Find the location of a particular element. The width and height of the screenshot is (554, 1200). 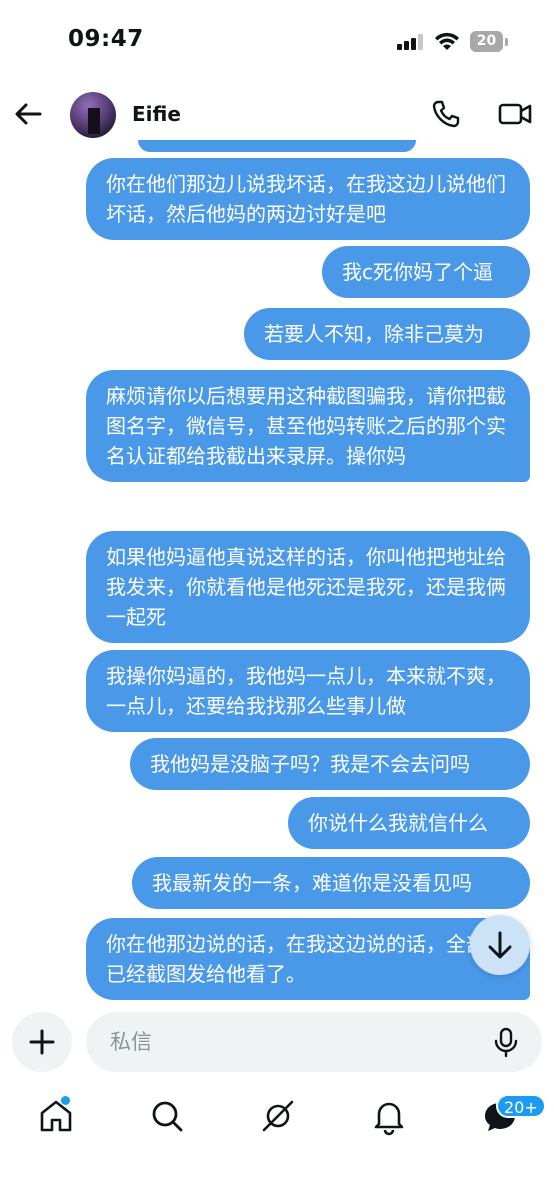

status-time: 09:47 is located at coordinates (106, 39).